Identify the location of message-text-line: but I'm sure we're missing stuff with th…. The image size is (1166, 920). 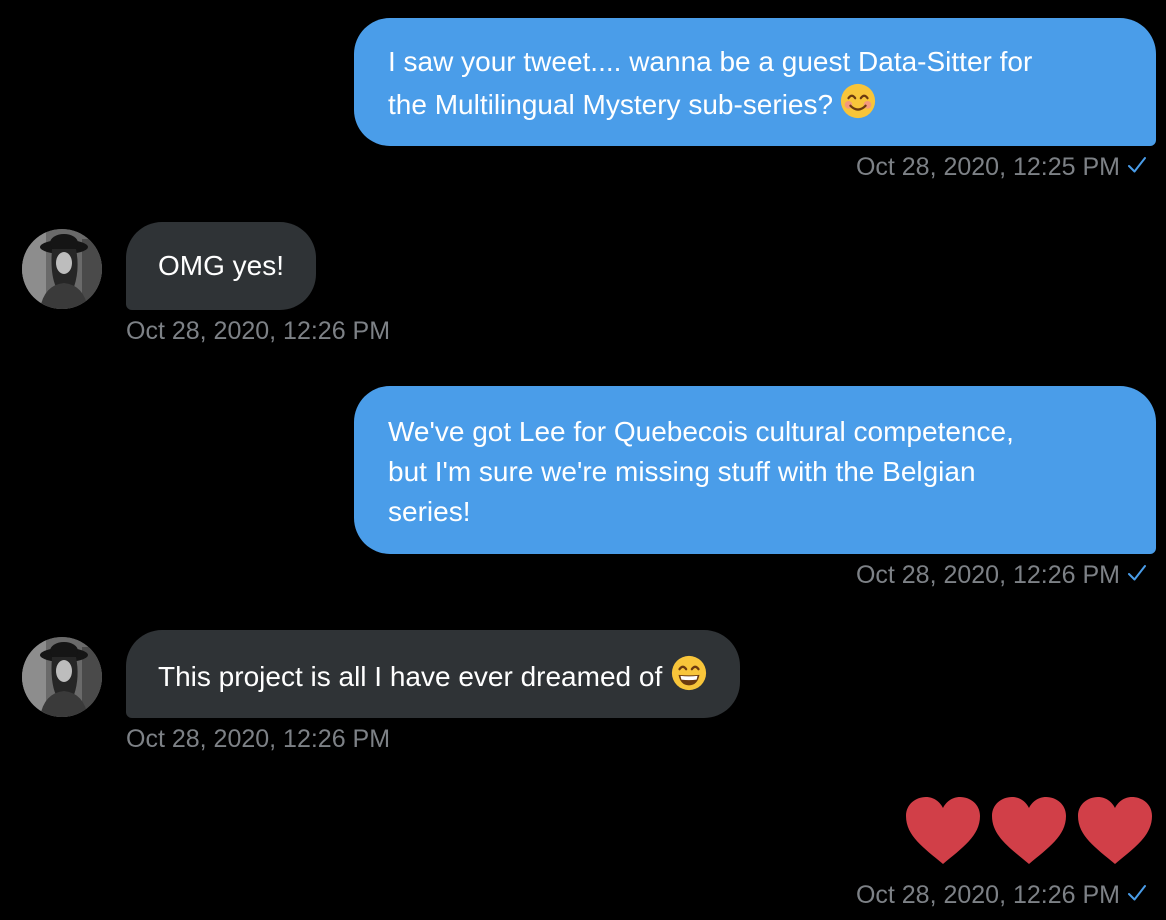
(682, 471).